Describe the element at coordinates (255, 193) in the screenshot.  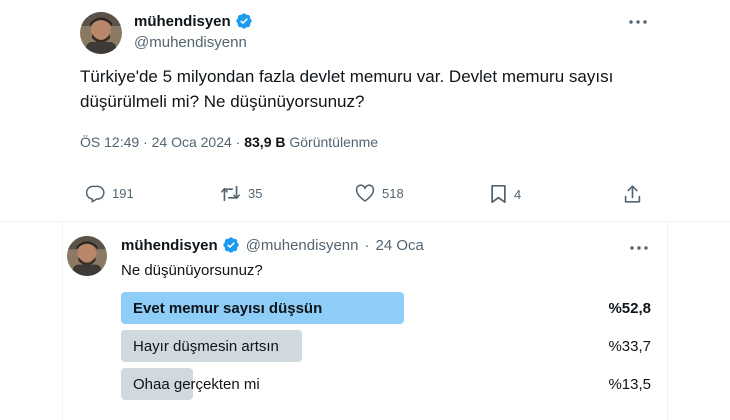
I see `repost-count: 35` at that location.